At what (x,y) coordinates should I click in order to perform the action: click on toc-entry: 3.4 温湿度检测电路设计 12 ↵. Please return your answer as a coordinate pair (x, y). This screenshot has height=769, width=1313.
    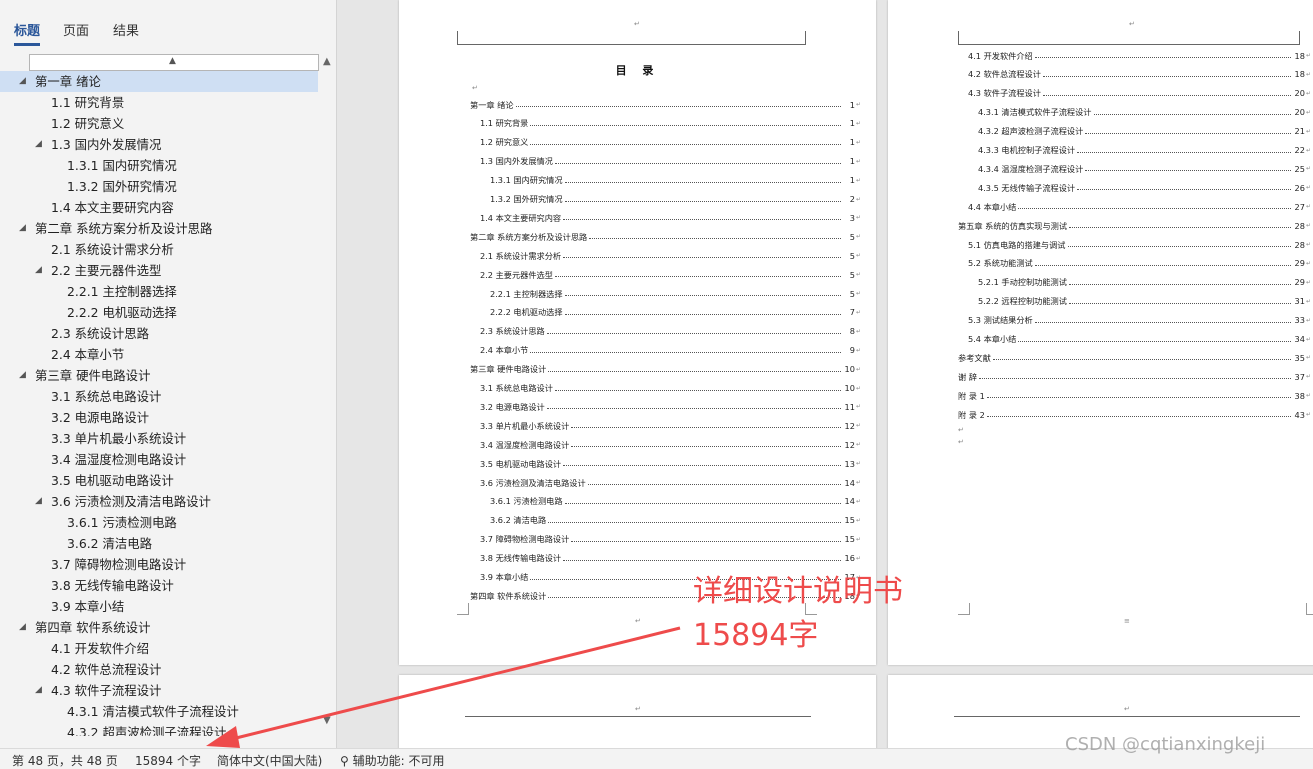
    Looking at the image, I should click on (670, 444).